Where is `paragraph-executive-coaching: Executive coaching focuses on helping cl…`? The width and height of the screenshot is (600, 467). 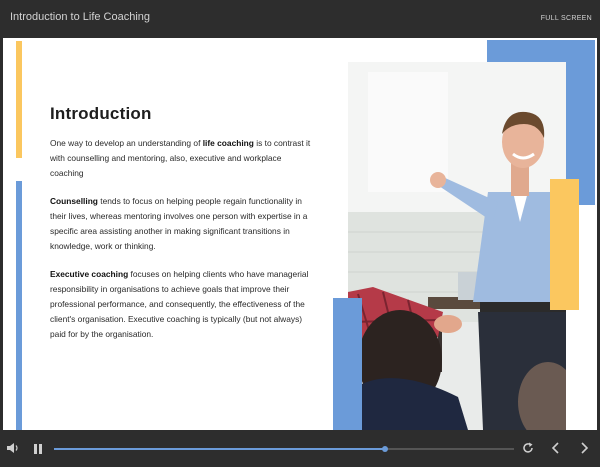 paragraph-executive-coaching: Executive coaching focuses on helping cl… is located at coordinates (182, 304).